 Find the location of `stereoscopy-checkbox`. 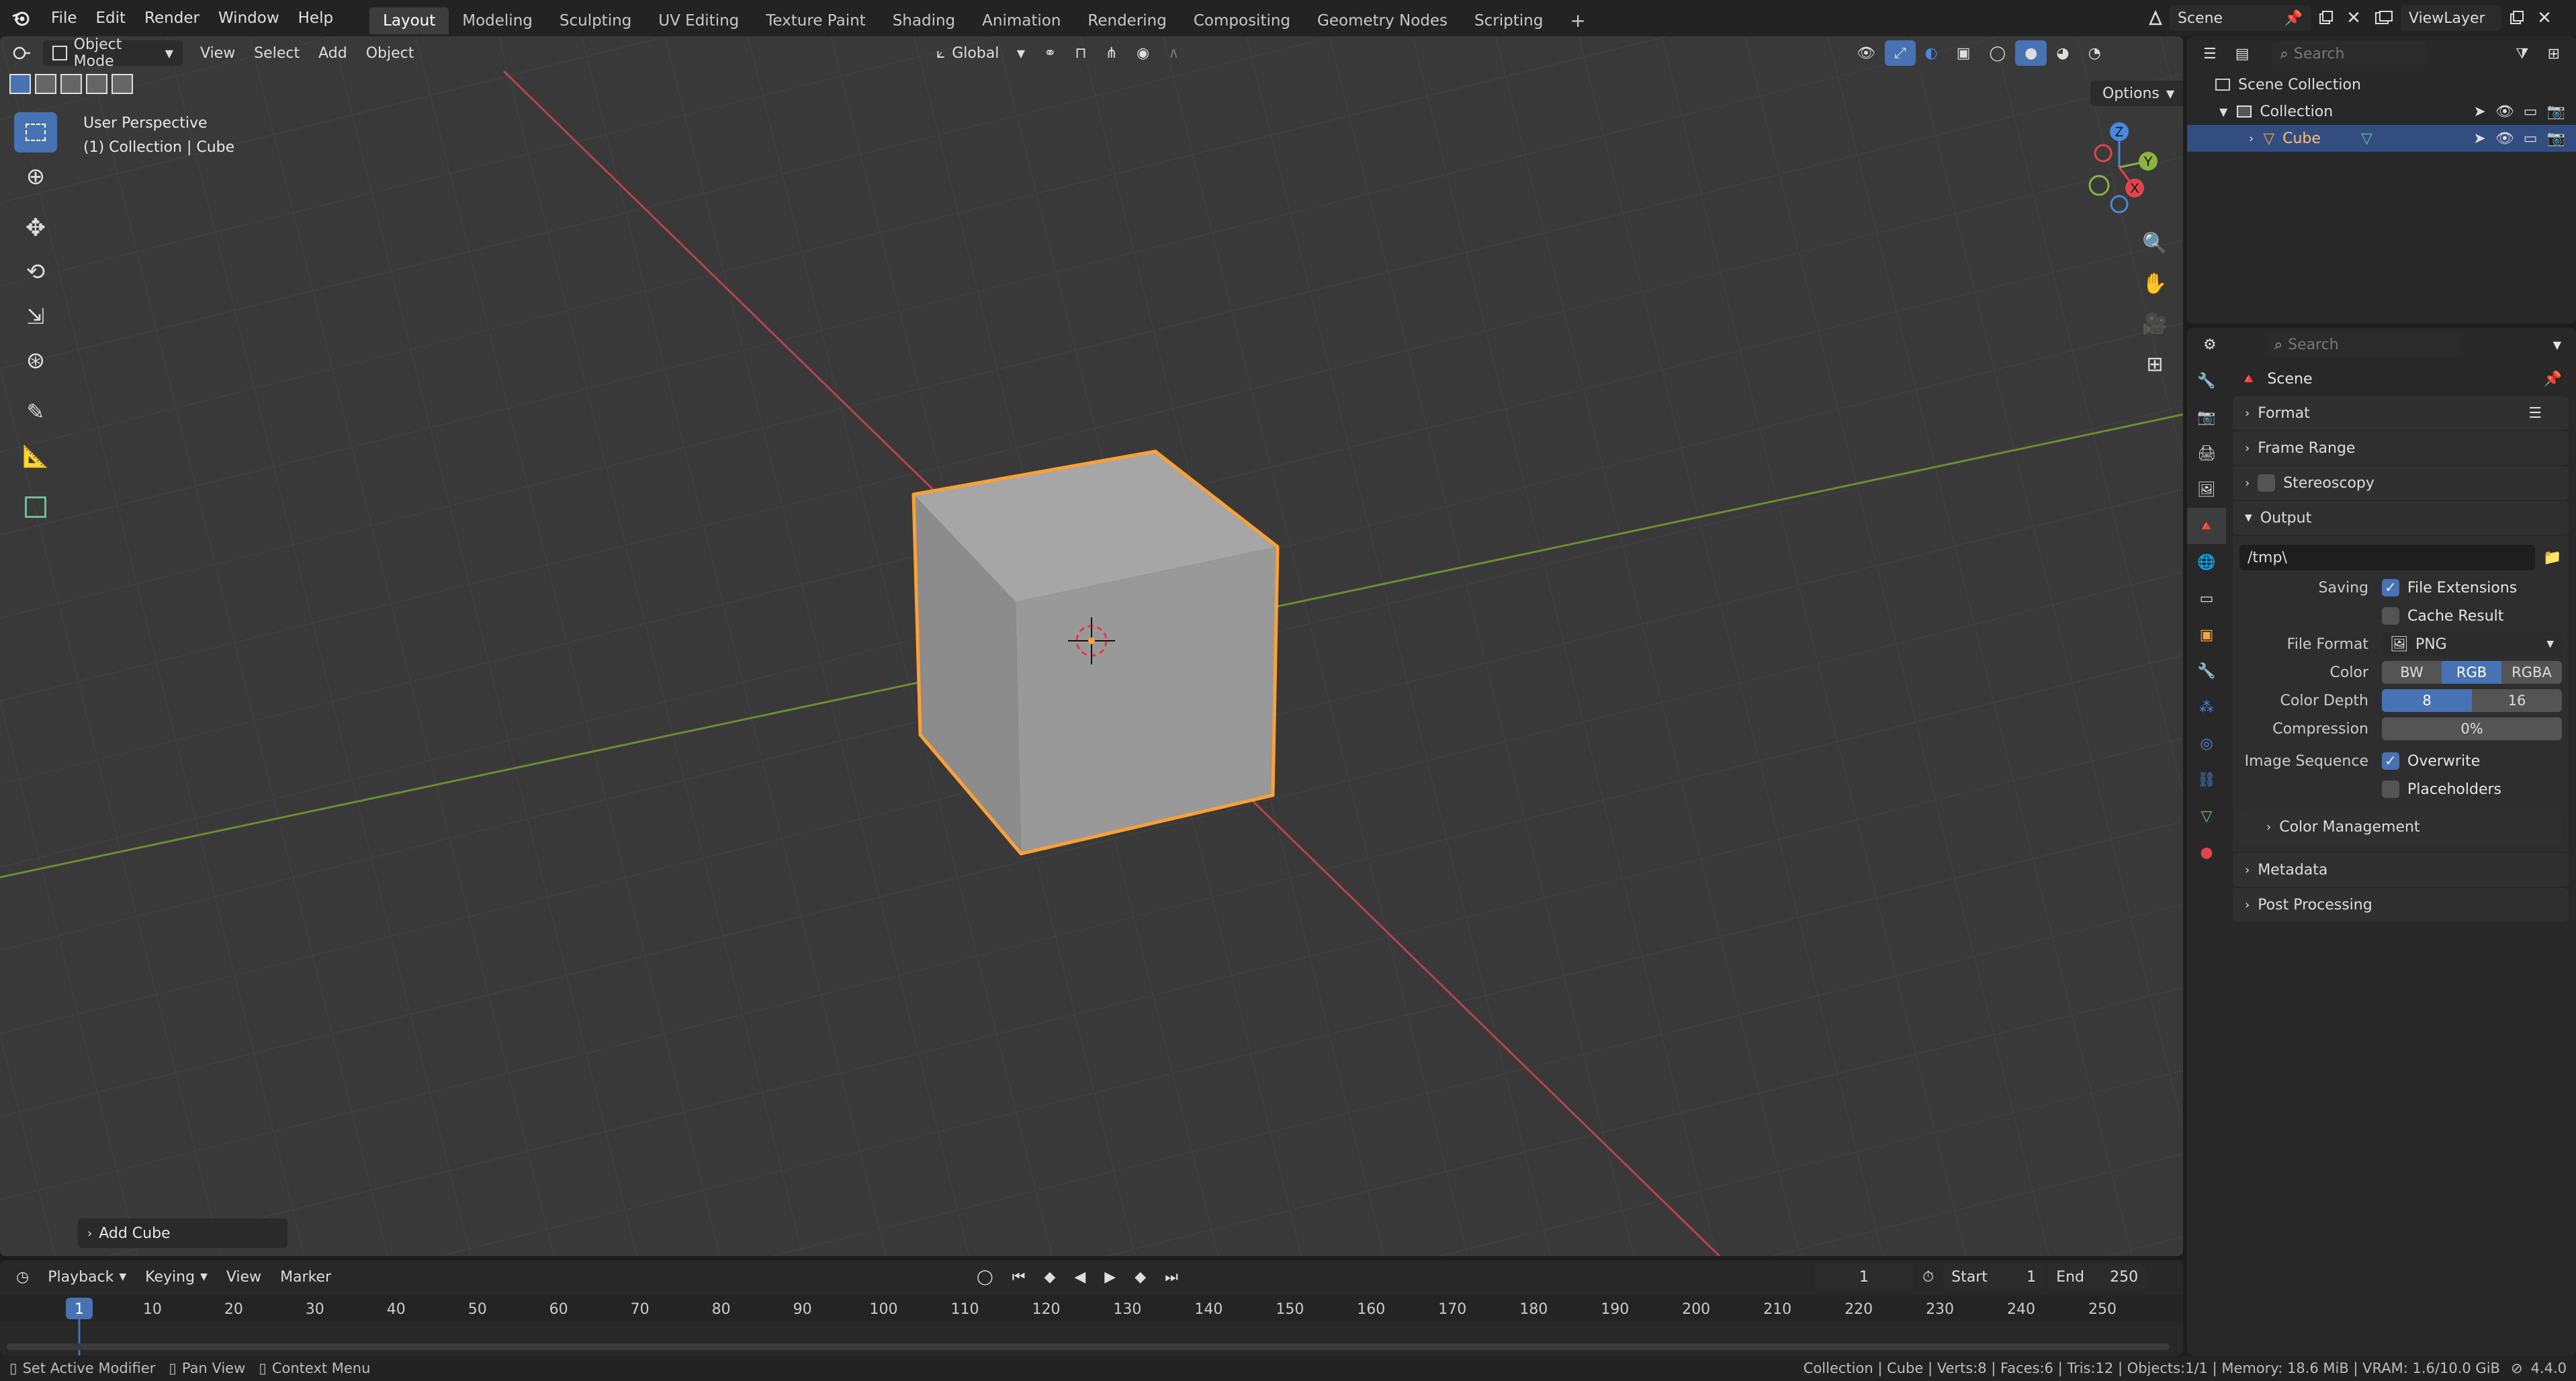

stereoscopy-checkbox is located at coordinates (2267, 483).